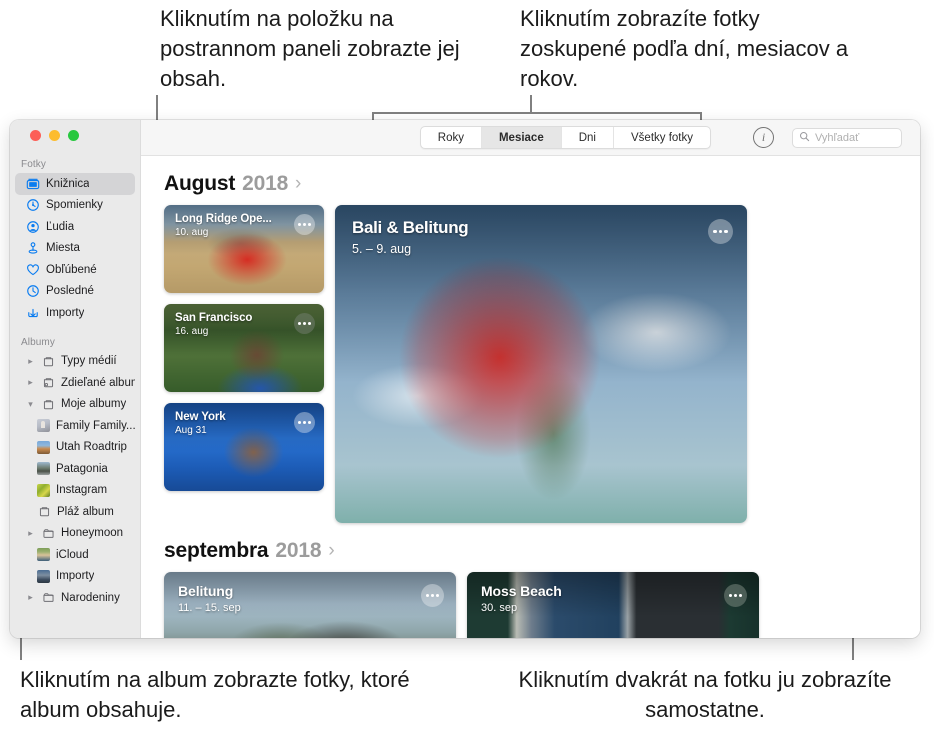 The width and height of the screenshot is (934, 737). What do you see at coordinates (73, 135) in the screenshot?
I see `zoom-button` at bounding box center [73, 135].